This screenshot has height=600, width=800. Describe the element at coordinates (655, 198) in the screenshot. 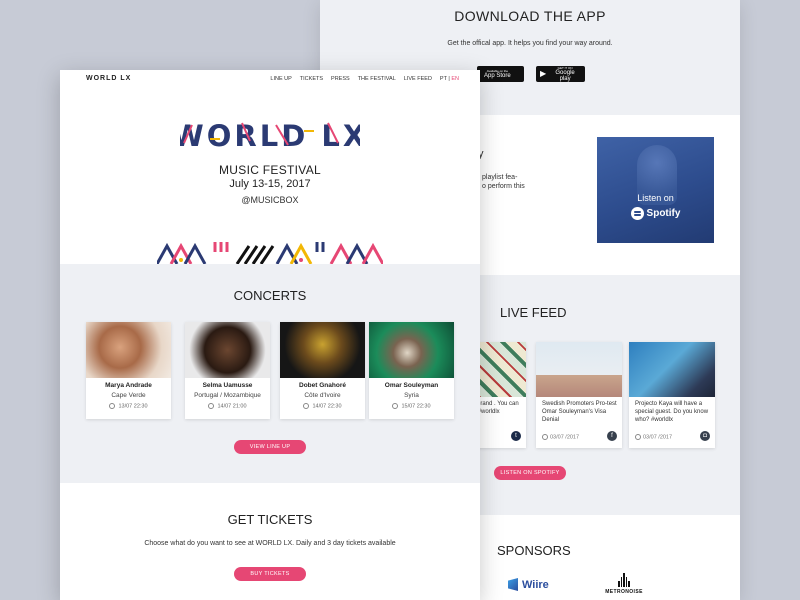

I see `listen-on-label: Listen on` at that location.